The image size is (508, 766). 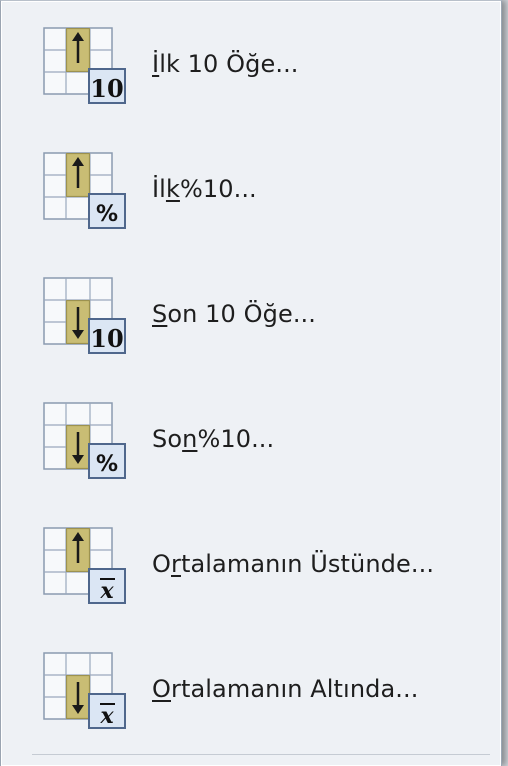 What do you see at coordinates (85, 316) in the screenshot?
I see `bottom-10-items-icon: 10` at bounding box center [85, 316].